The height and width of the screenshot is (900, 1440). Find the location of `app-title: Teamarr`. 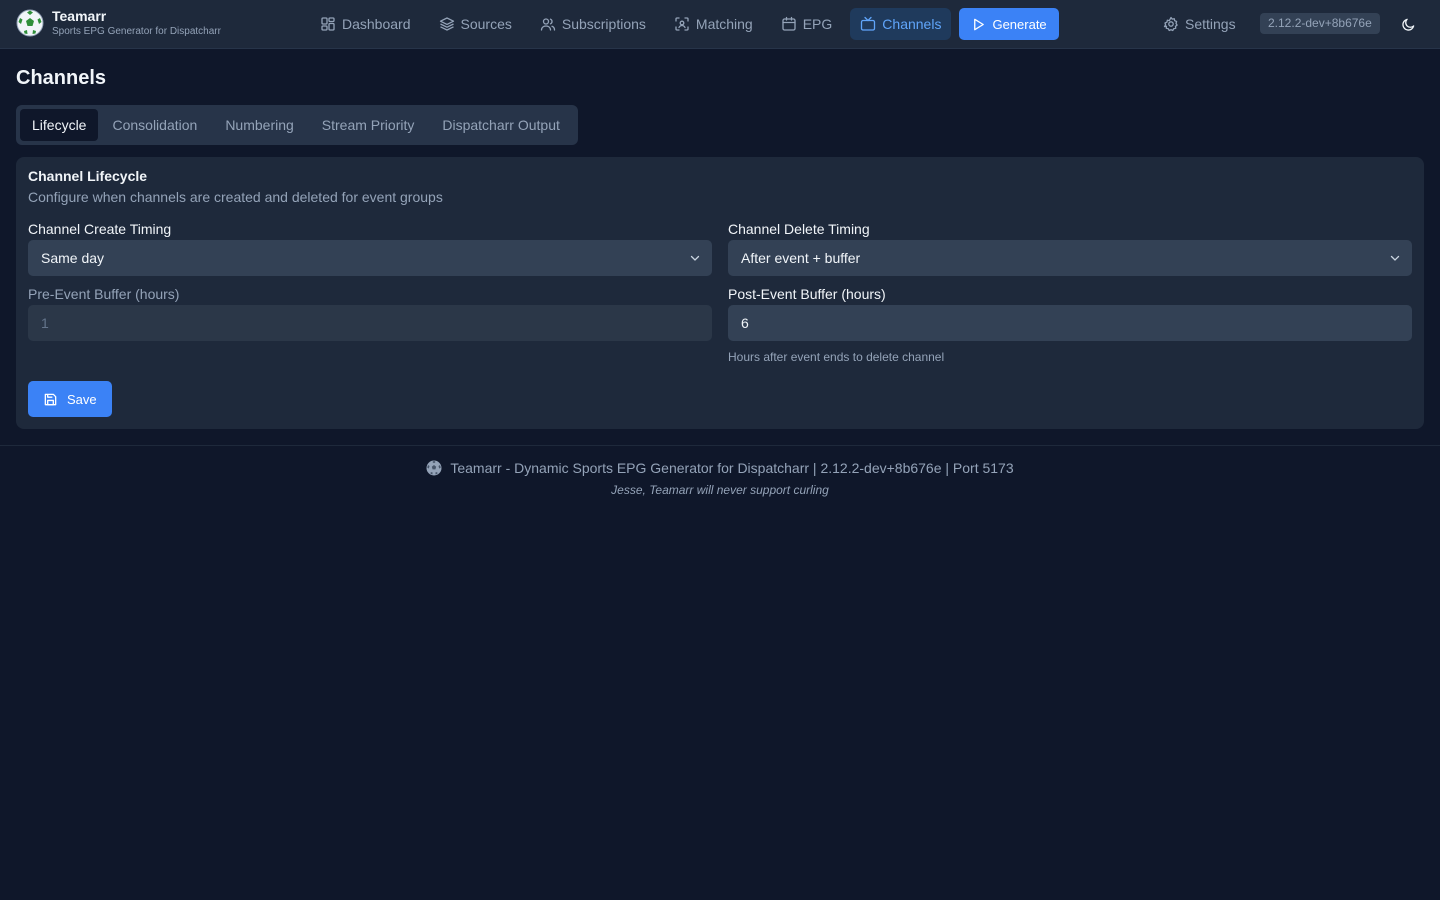

app-title: Teamarr is located at coordinates (79, 16).